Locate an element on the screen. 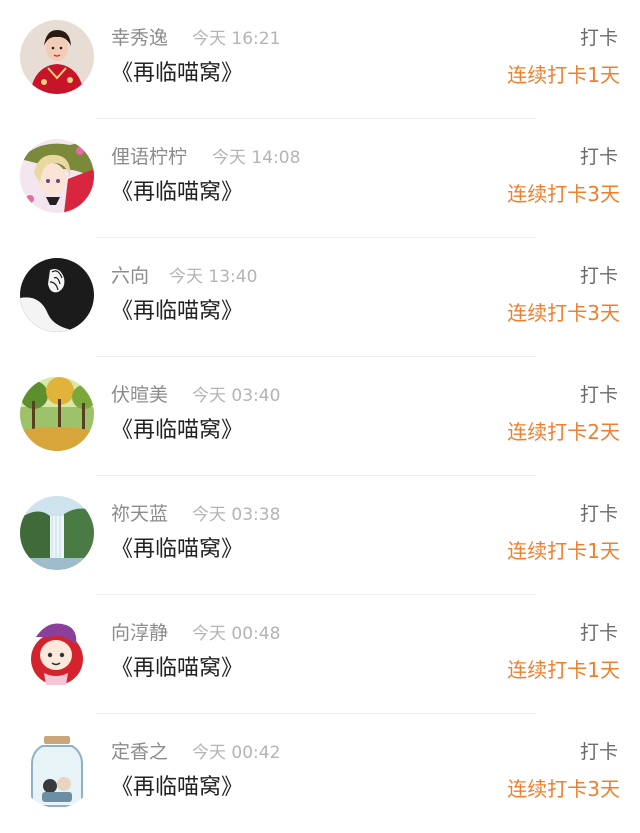 This screenshot has height=833, width=640. list-item: 伏暄美 今天 03:40 《再临喵窝》 打卡 连续打卡2天 is located at coordinates (320, 416).